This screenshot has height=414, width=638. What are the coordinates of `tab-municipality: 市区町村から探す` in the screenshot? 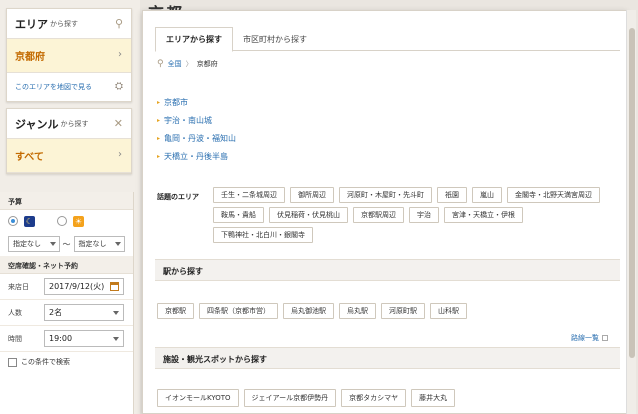 It's located at (275, 39).